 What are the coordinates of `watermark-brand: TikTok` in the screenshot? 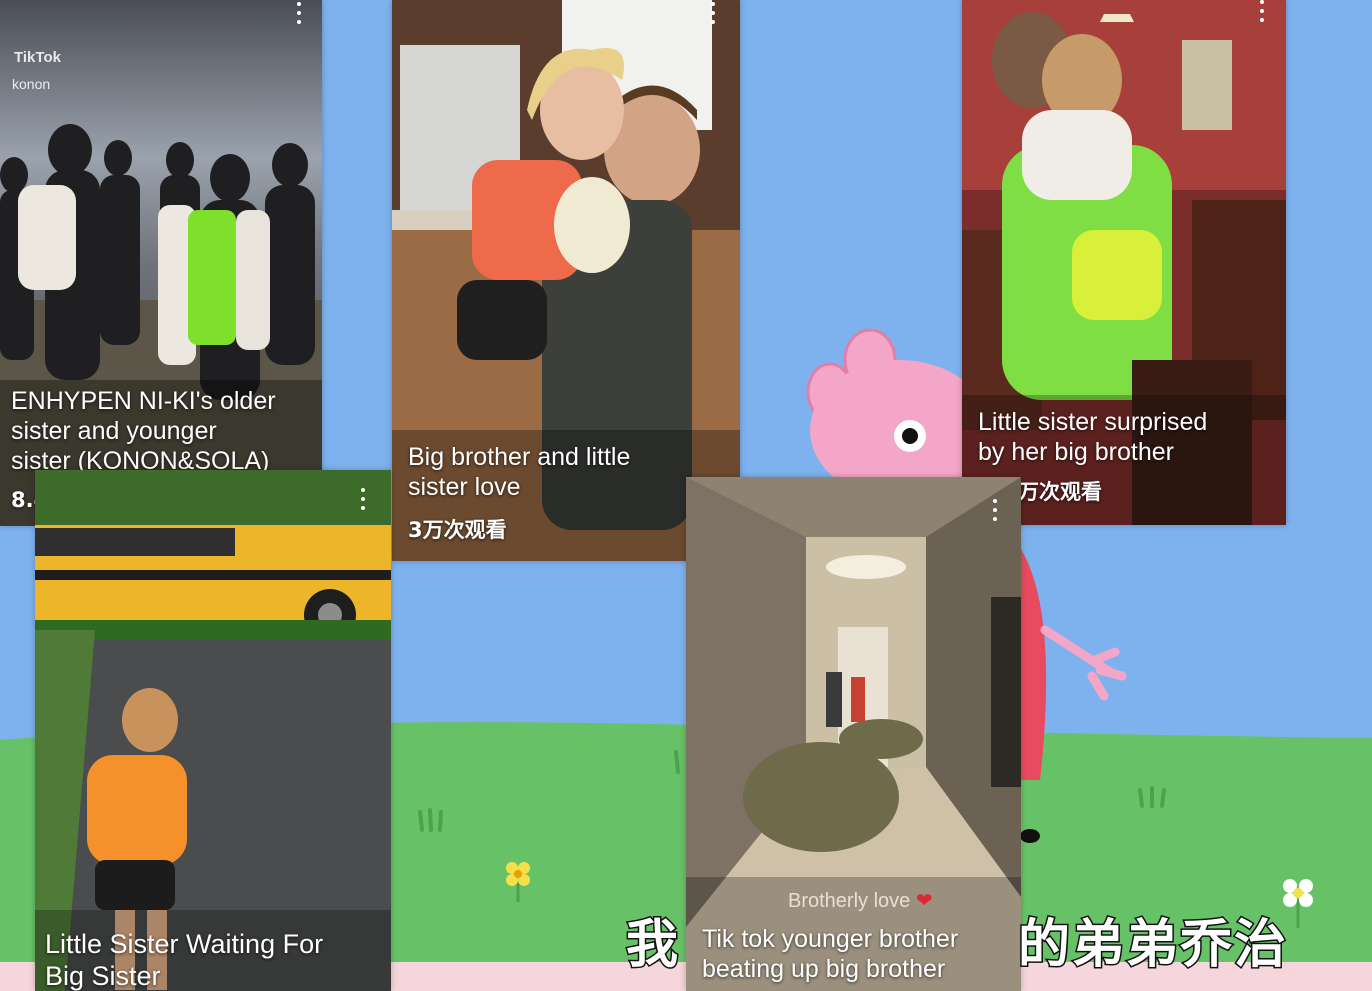 It's located at (37, 57).